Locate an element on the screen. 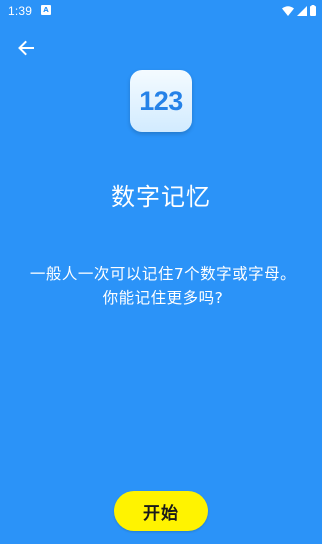  description-text: 一般人一次可以记住7个数字或字母。你能记住更多吗? is located at coordinates (163, 286).